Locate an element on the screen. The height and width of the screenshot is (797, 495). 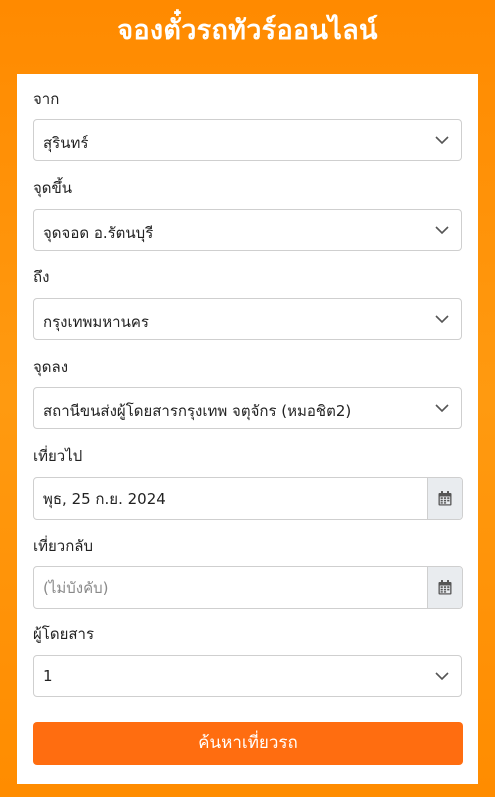
depart-date-field is located at coordinates (248, 498).